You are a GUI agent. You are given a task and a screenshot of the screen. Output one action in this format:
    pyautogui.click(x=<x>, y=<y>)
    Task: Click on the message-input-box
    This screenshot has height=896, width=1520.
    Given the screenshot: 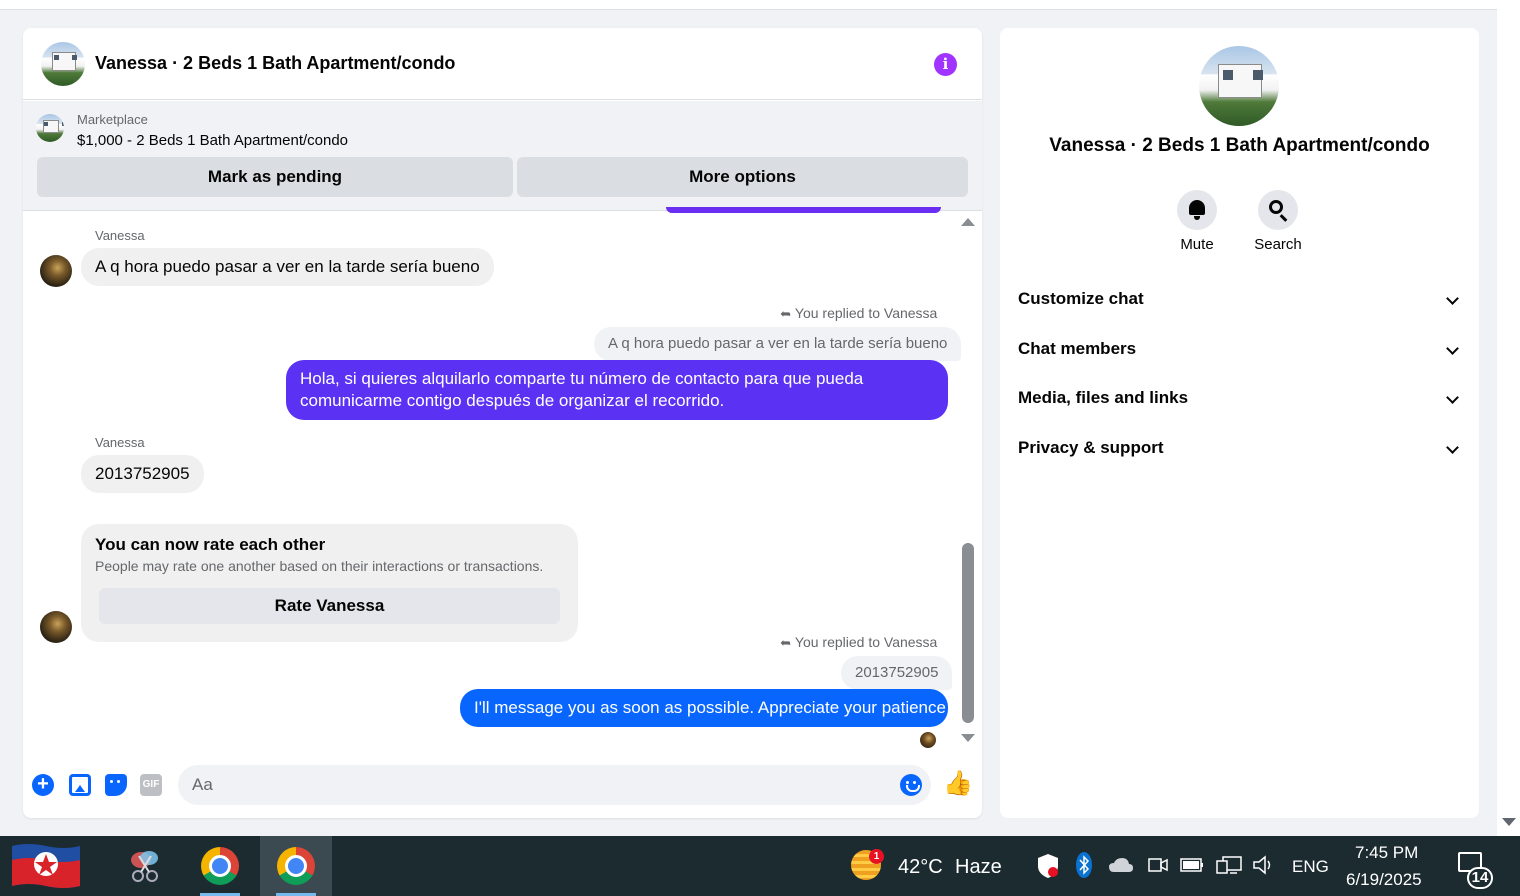 What is the action you would take?
    pyautogui.click(x=554, y=785)
    